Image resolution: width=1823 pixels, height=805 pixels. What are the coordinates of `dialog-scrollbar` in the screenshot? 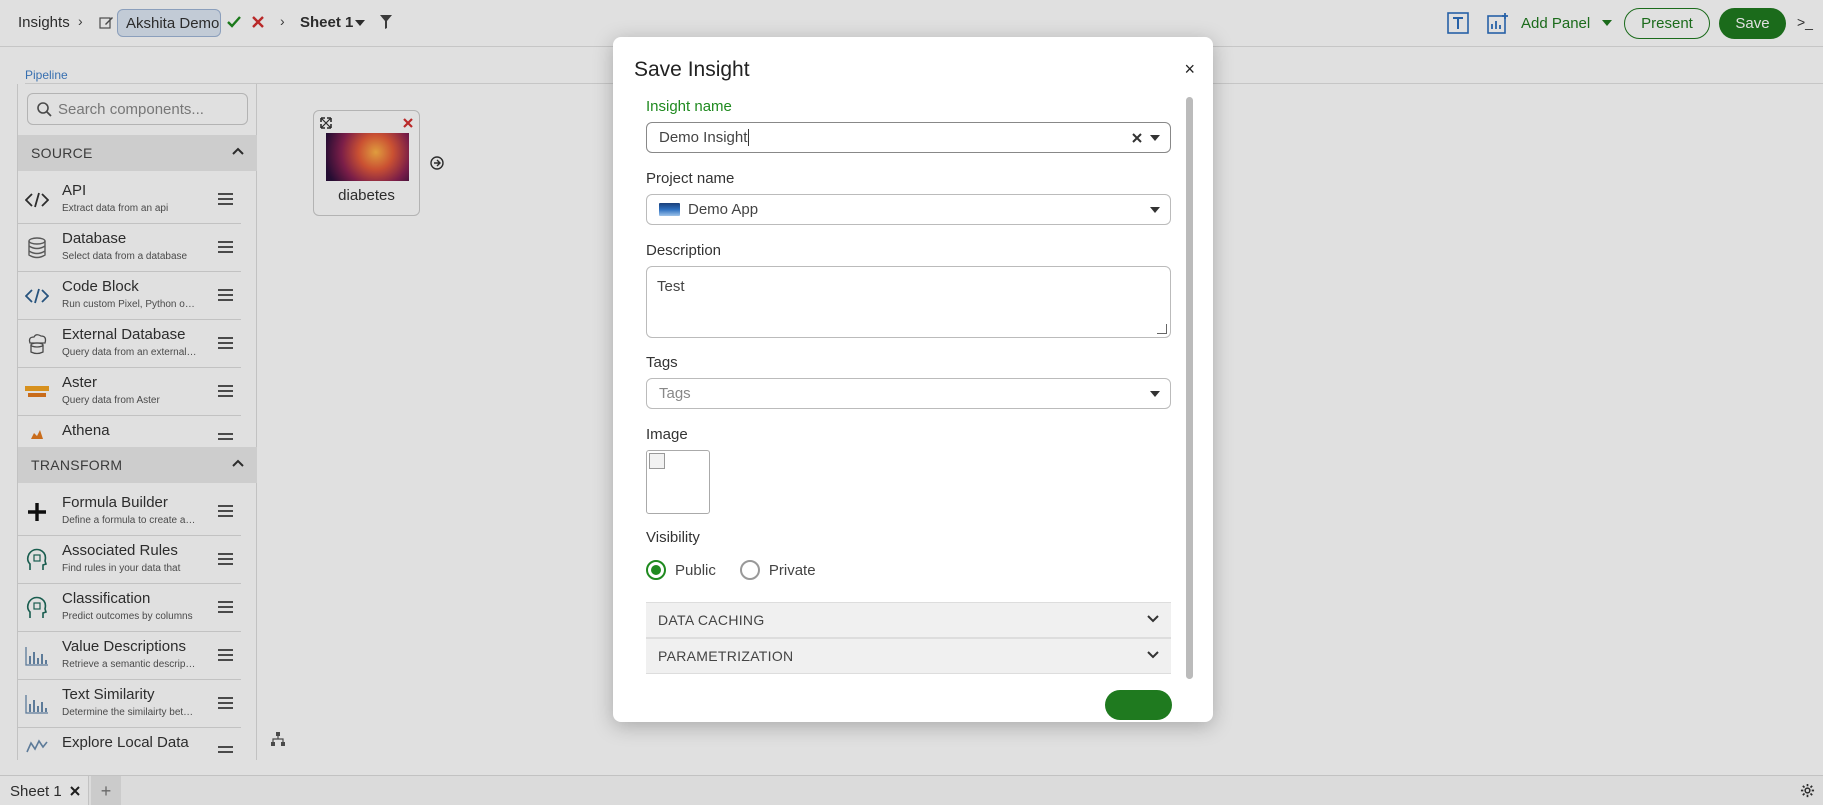 It's located at (1189, 388).